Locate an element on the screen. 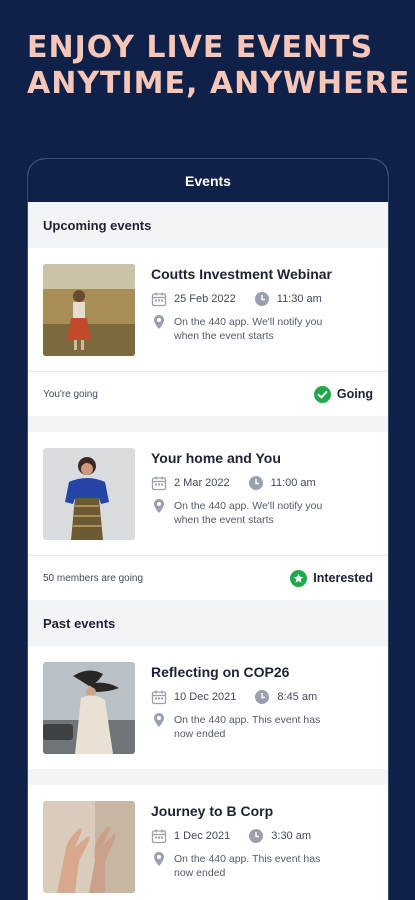  attendance-text: 50 members are going is located at coordinates (93, 578).